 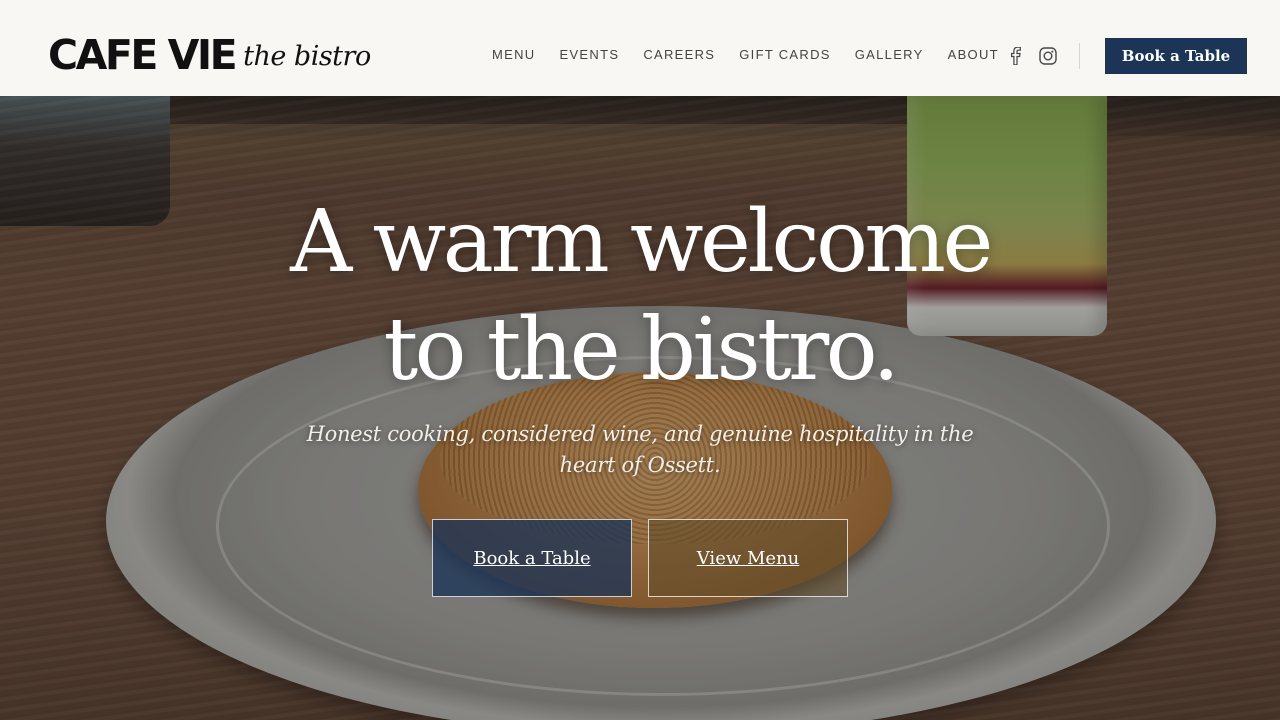 I want to click on hero-title-line-1: A warm welcome, so click(x=641, y=242).